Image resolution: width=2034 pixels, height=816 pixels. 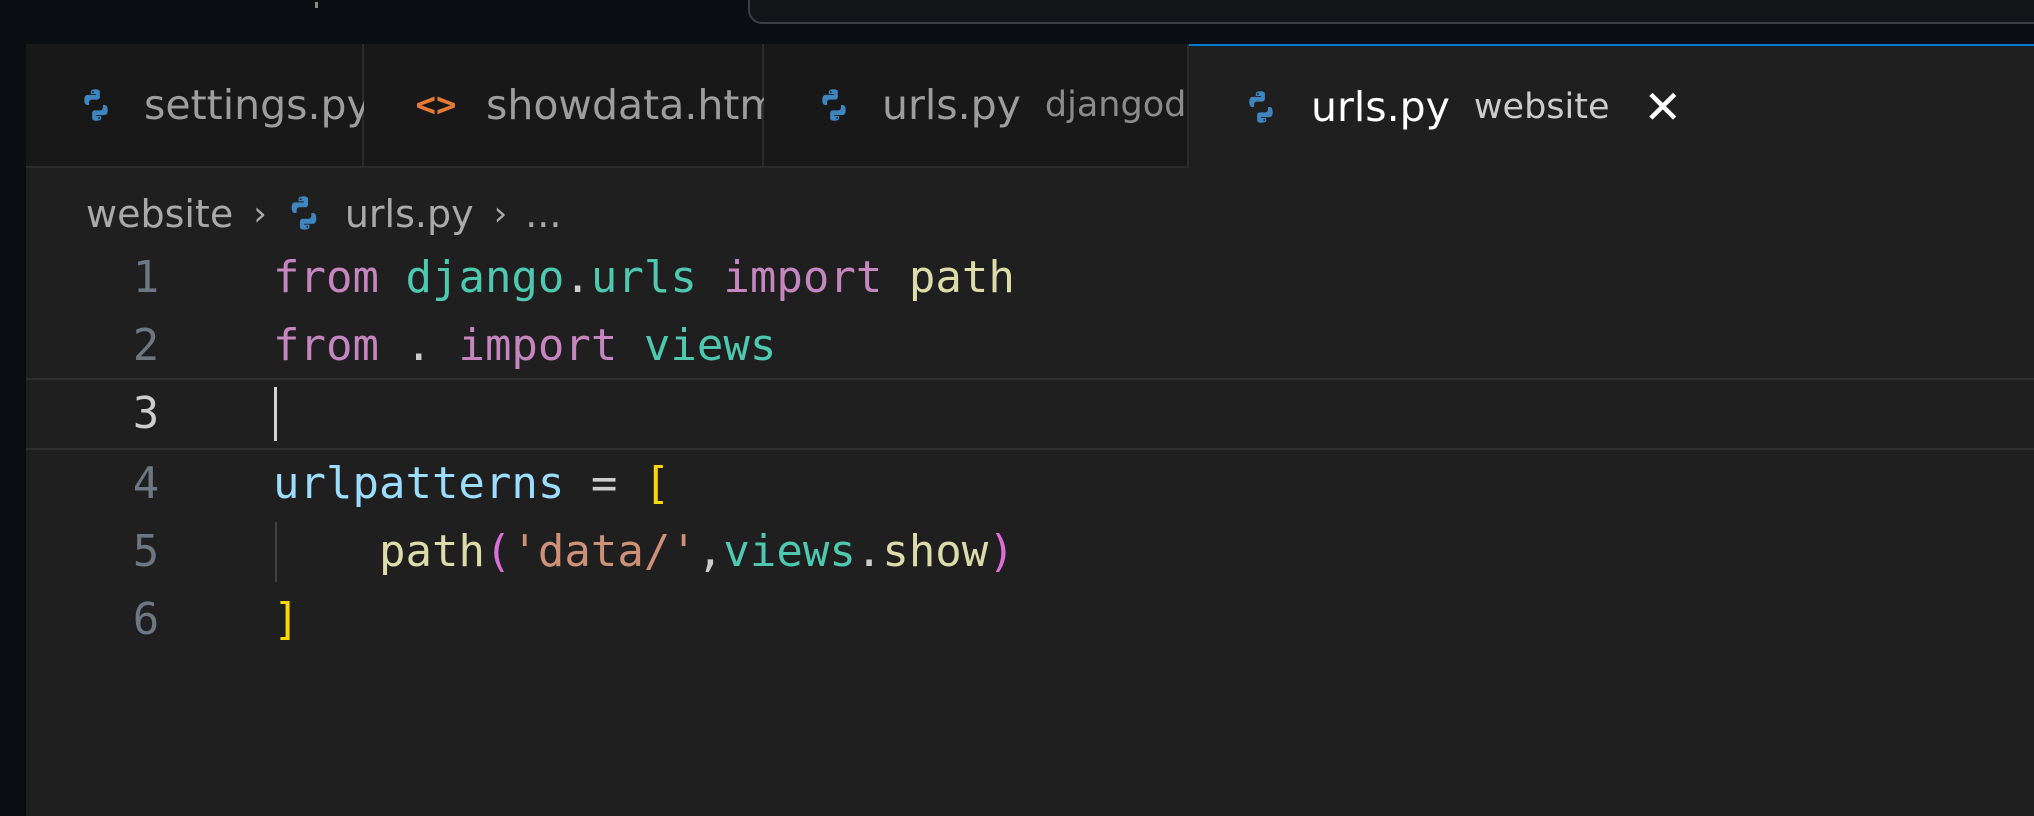 What do you see at coordinates (1030, 552) in the screenshot?
I see `code-line: 5 path('data/',views.show)` at bounding box center [1030, 552].